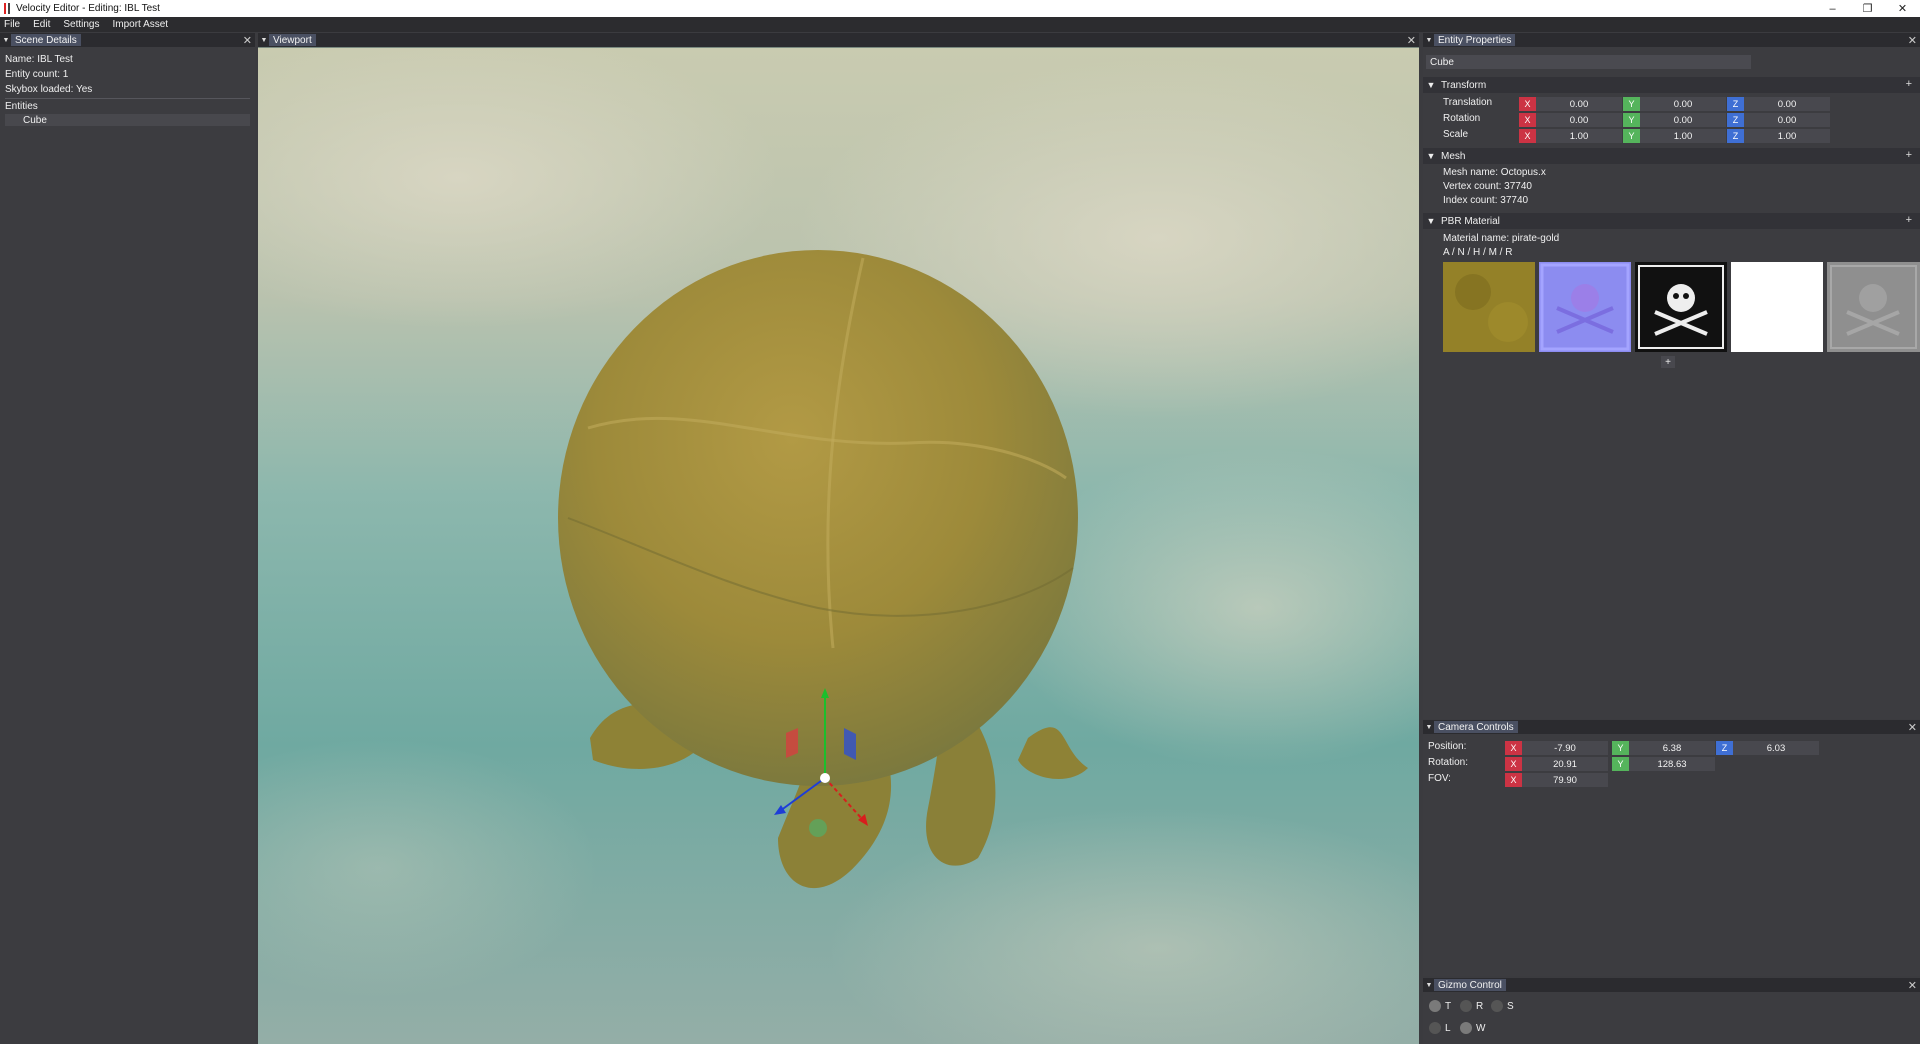 This screenshot has height=1044, width=1920. What do you see at coordinates (141, 24) in the screenshot?
I see `menu-import-asset: Import Asset` at bounding box center [141, 24].